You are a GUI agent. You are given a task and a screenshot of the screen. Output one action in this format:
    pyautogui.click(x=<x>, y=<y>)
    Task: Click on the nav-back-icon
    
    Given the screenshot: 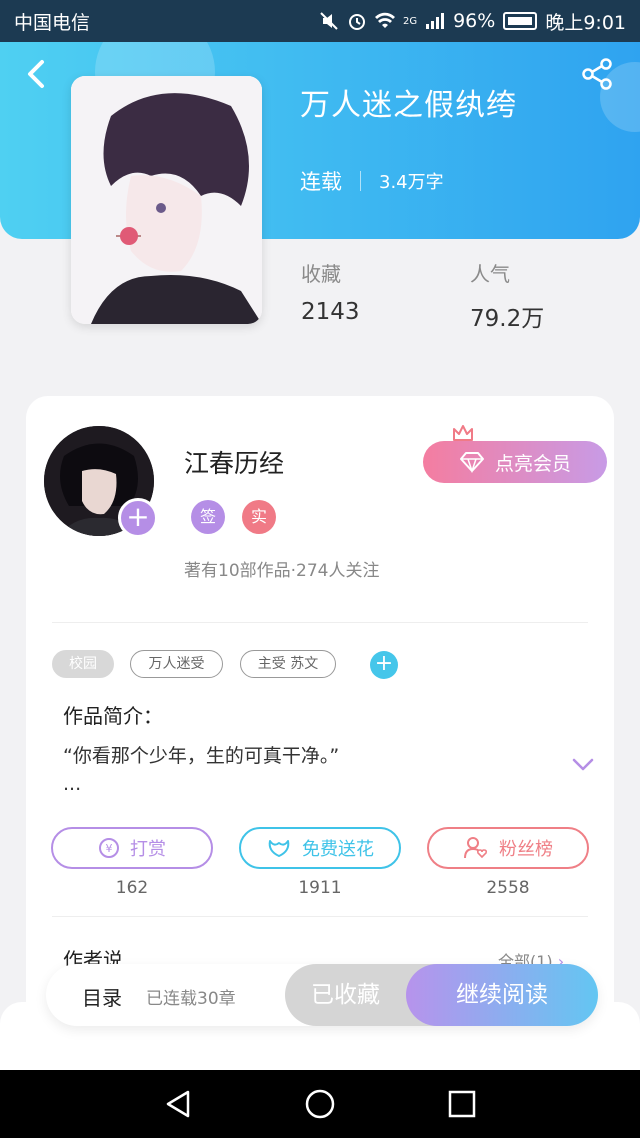 What is the action you would take?
    pyautogui.click(x=178, y=1104)
    